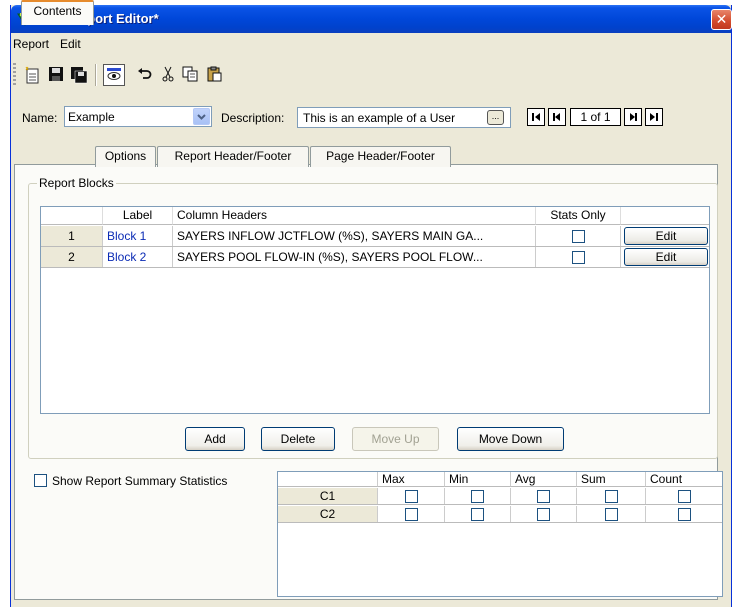  I want to click on description-value: This is an example of a User, so click(379, 118).